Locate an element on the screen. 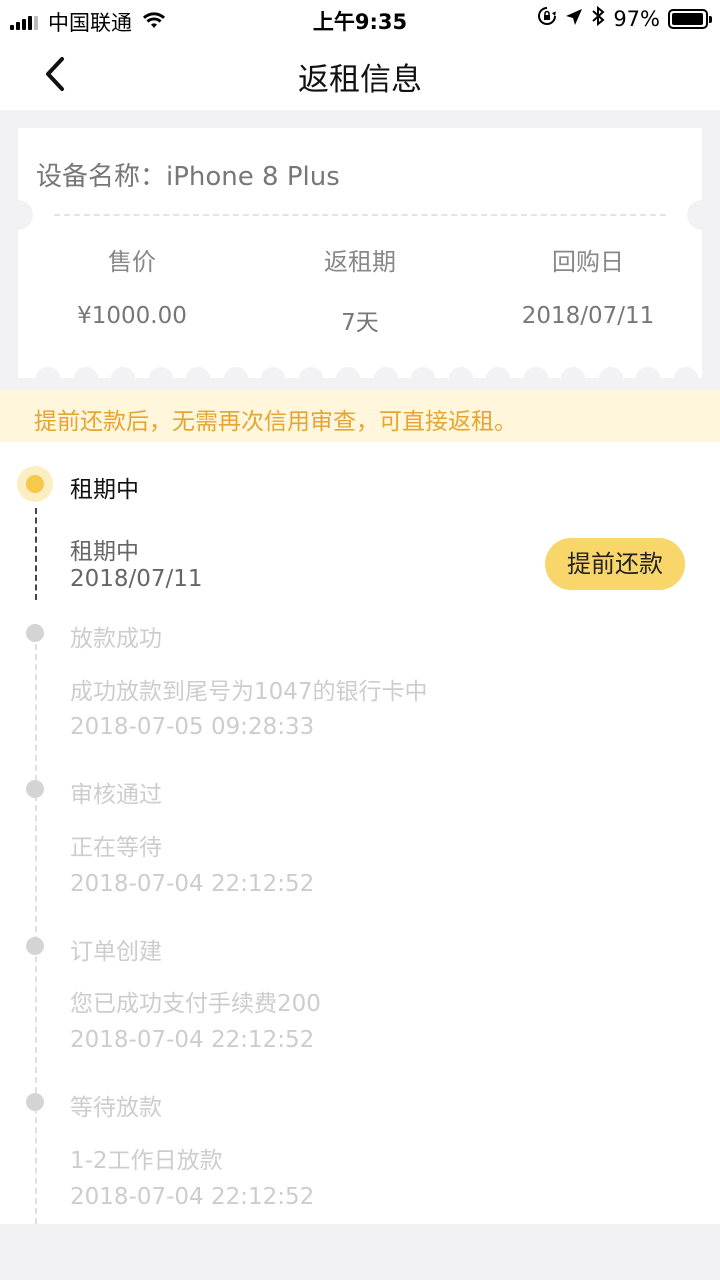 Image resolution: width=720 pixels, height=1280 pixels. orientation-lock-icon is located at coordinates (547, 18).